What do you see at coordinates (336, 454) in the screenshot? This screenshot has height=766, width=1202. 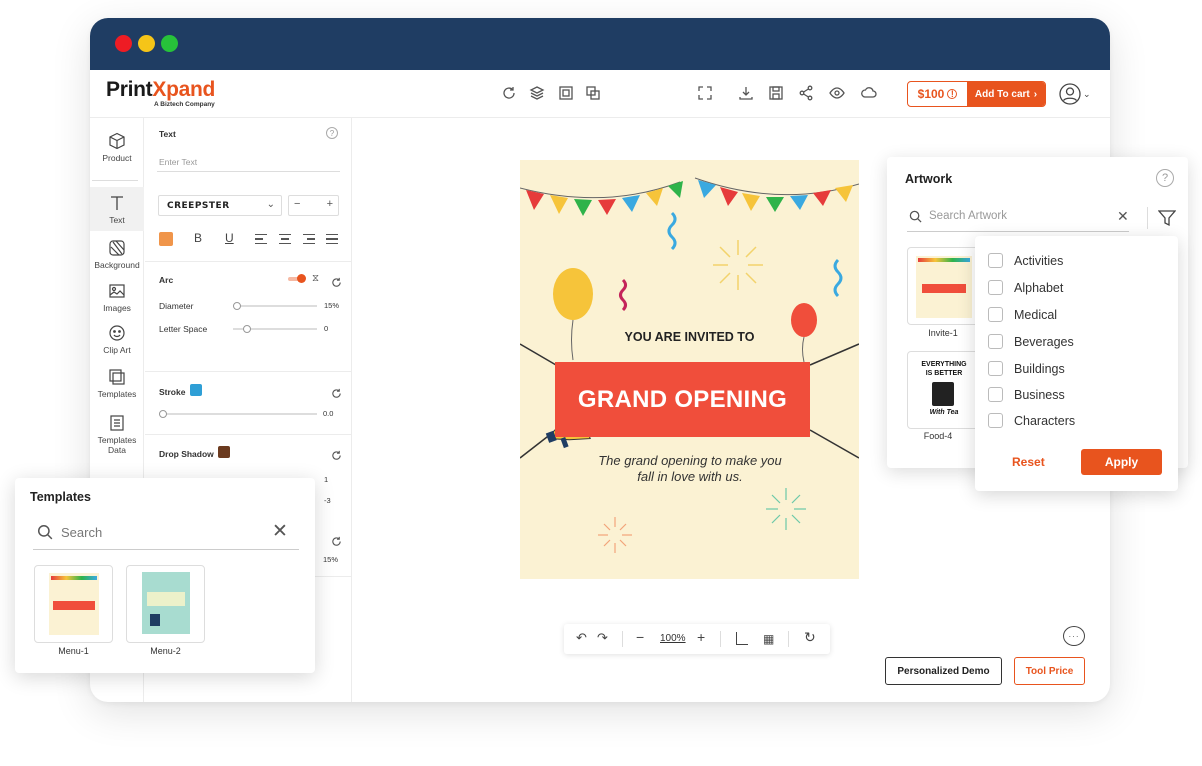 I see `reset-shadow-icon` at bounding box center [336, 454].